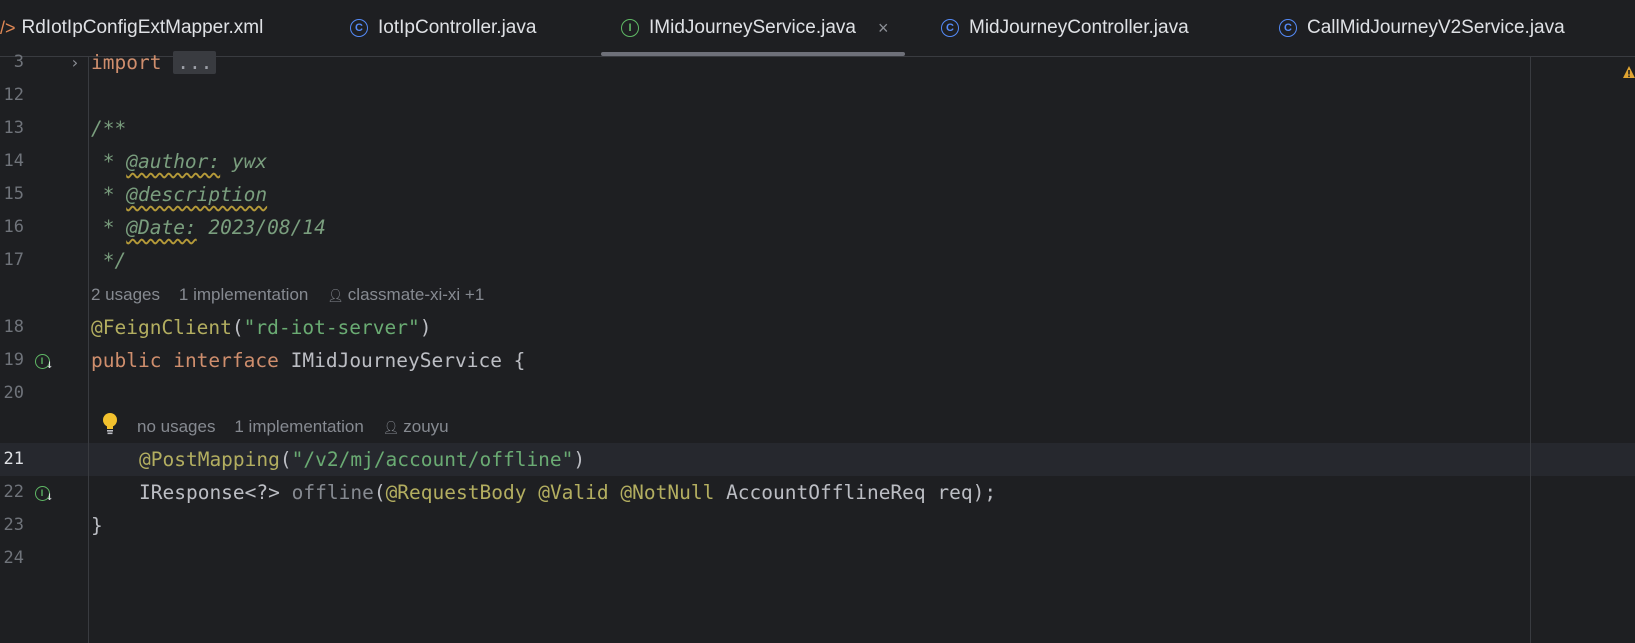 Image resolution: width=1635 pixels, height=643 pixels. I want to click on line-number-current: 21, so click(13, 459).